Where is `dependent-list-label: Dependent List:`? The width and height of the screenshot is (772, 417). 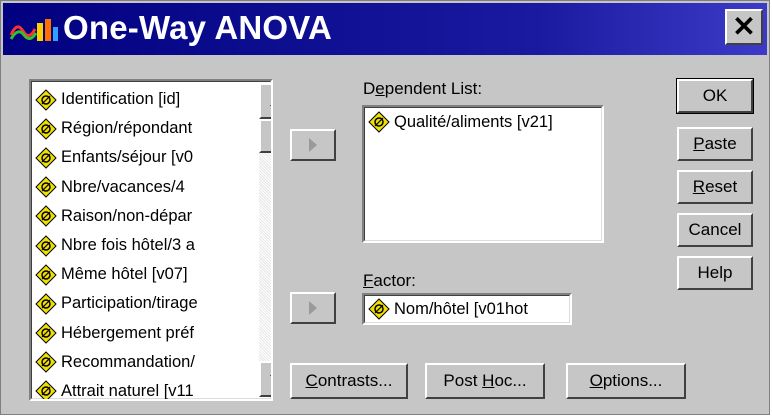
dependent-list-label: Dependent List: is located at coordinates (422, 89).